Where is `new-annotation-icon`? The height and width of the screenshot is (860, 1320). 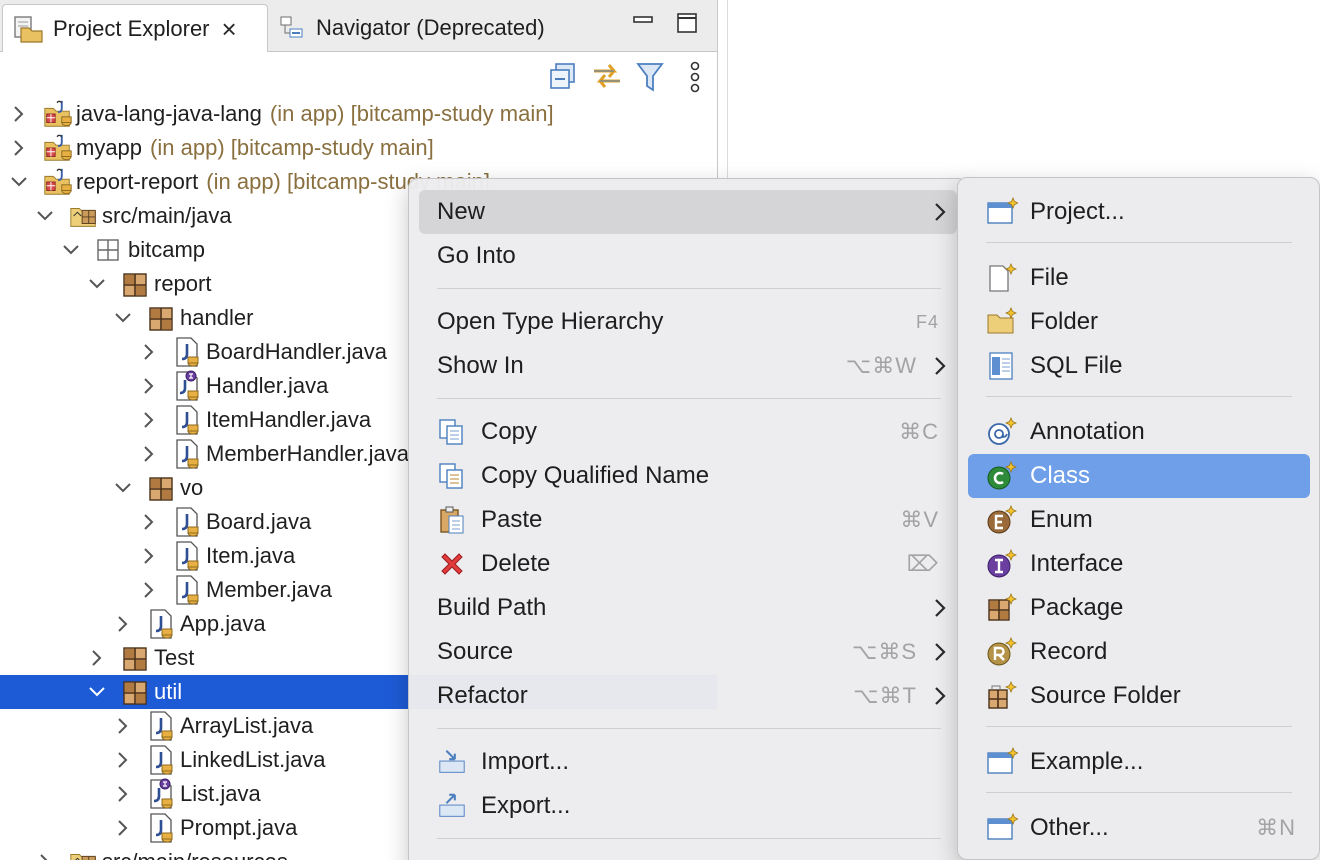
new-annotation-icon is located at coordinates (1002, 431).